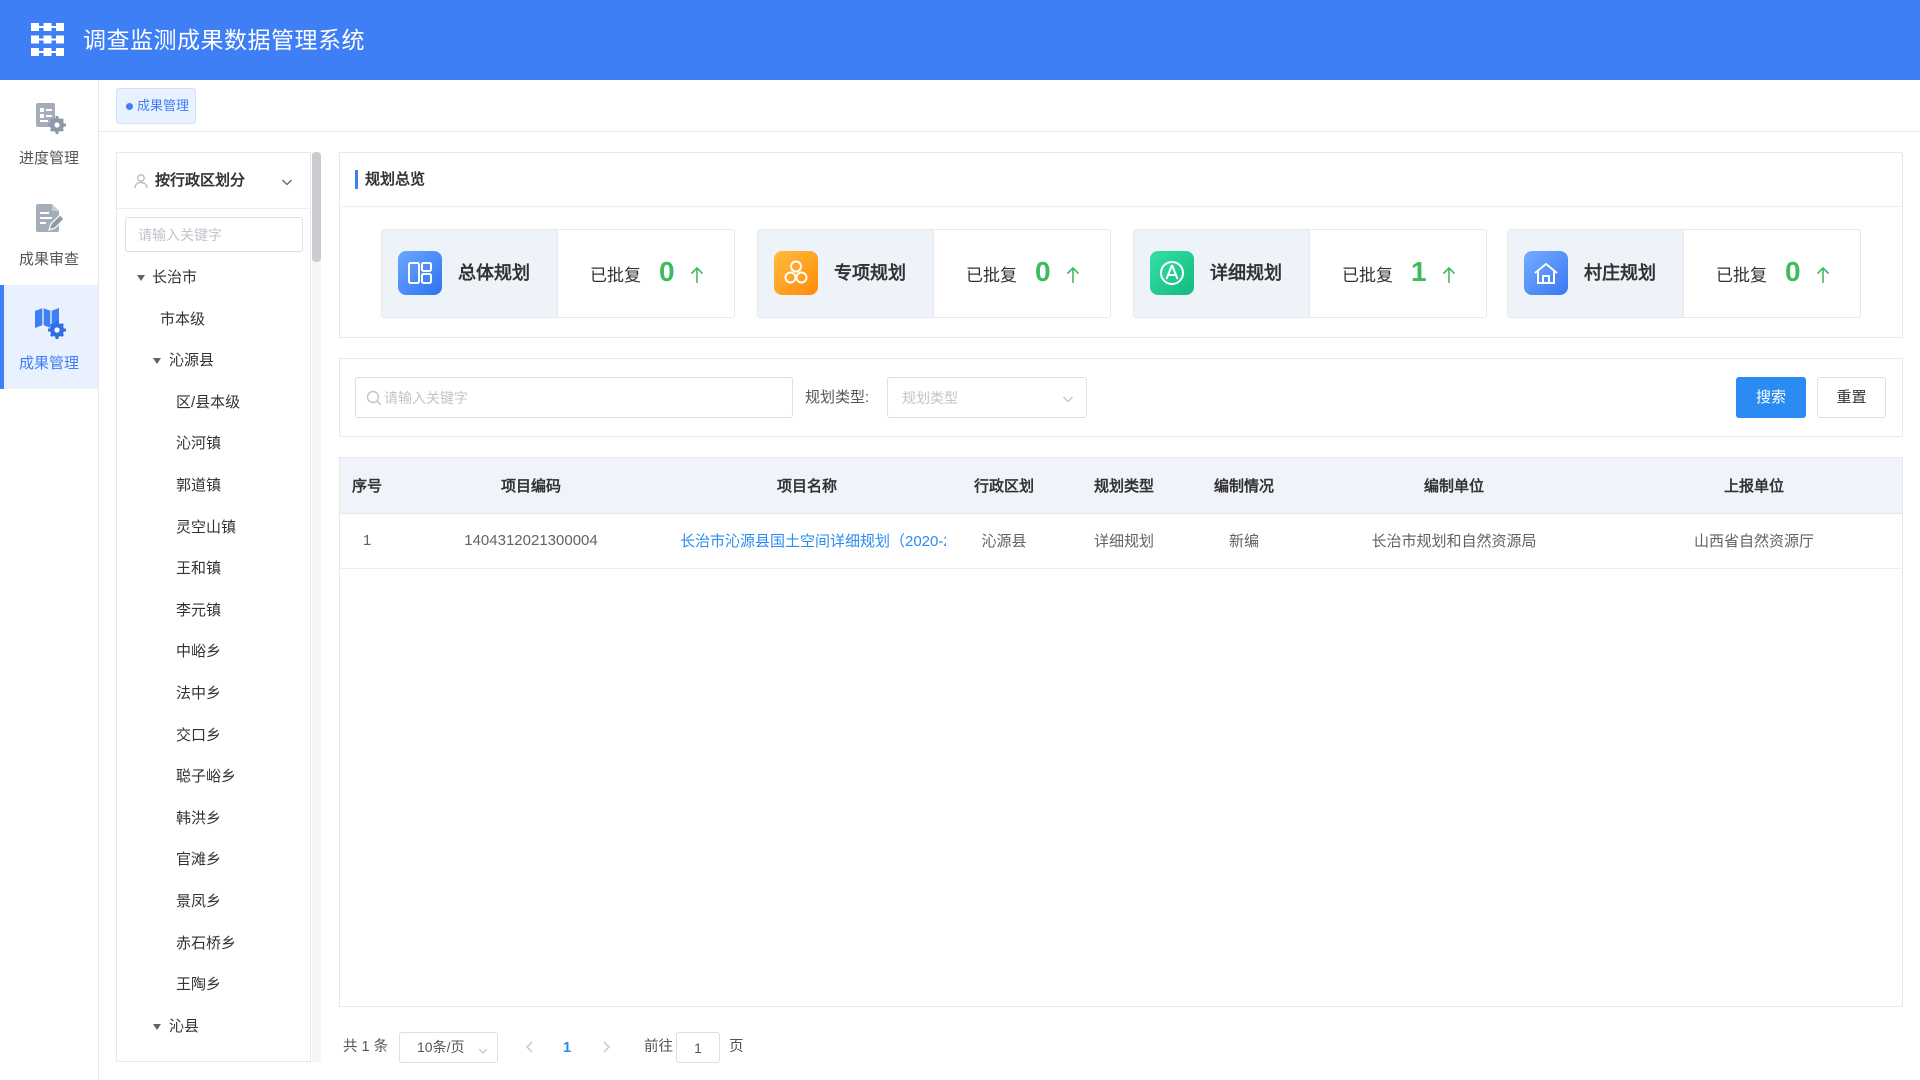 The width and height of the screenshot is (1920, 1080). Describe the element at coordinates (813, 541) in the screenshot. I see `project-name-link: 长治市沁源县国土空间详细规划（2020-20` at that location.